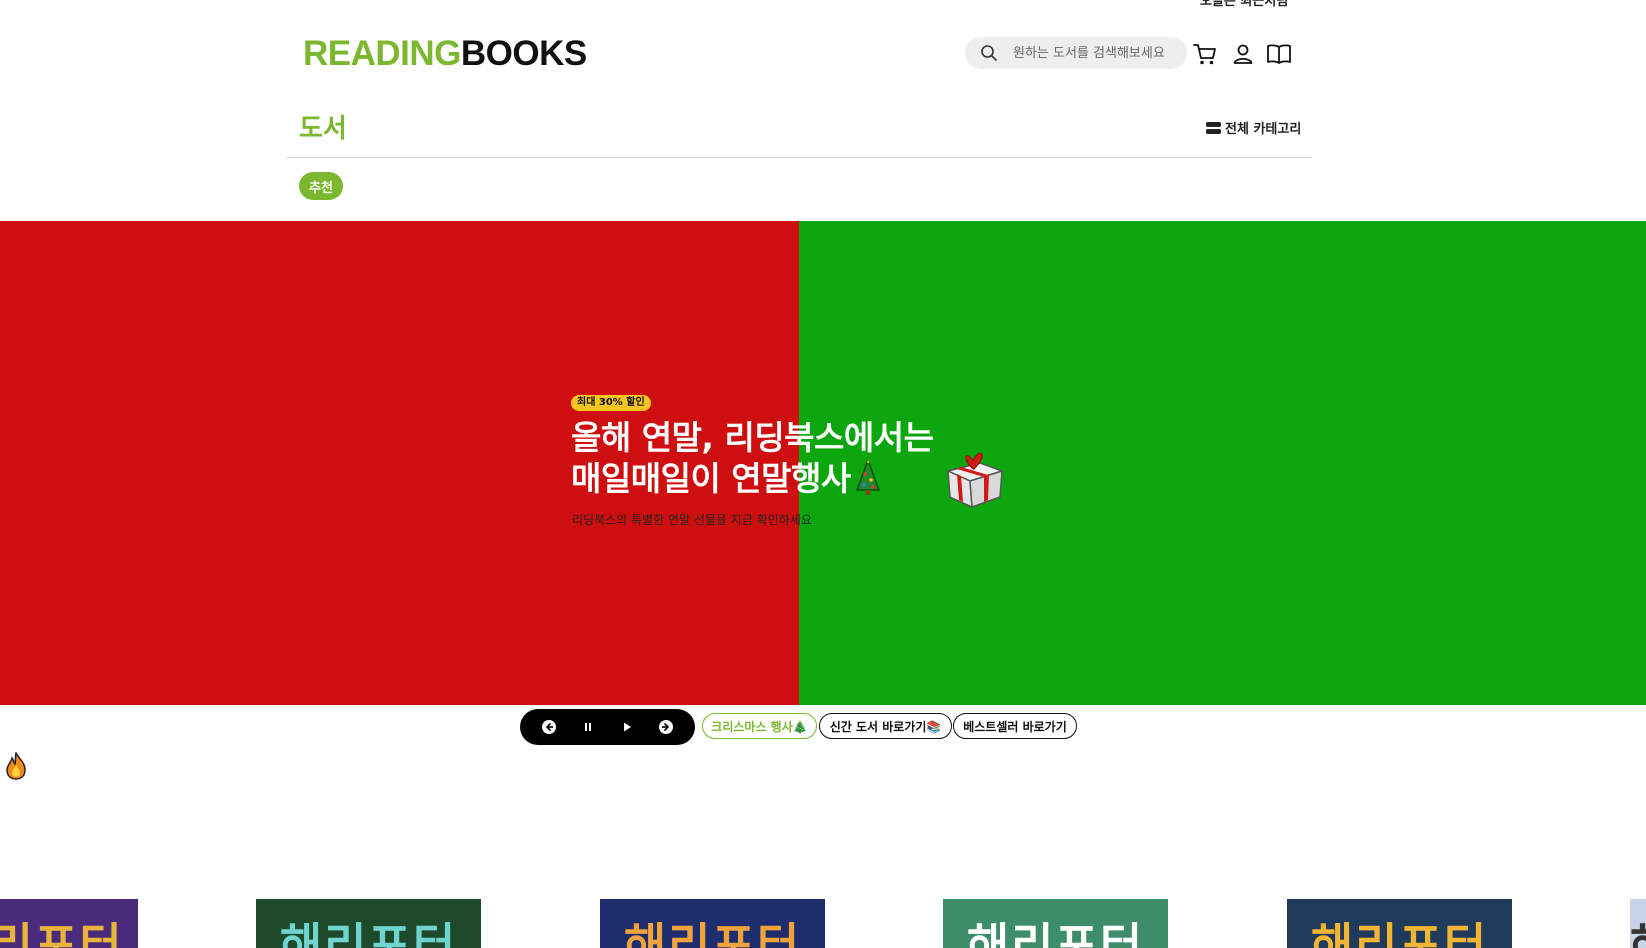  What do you see at coordinates (16, 766) in the screenshot?
I see `fire-icon` at bounding box center [16, 766].